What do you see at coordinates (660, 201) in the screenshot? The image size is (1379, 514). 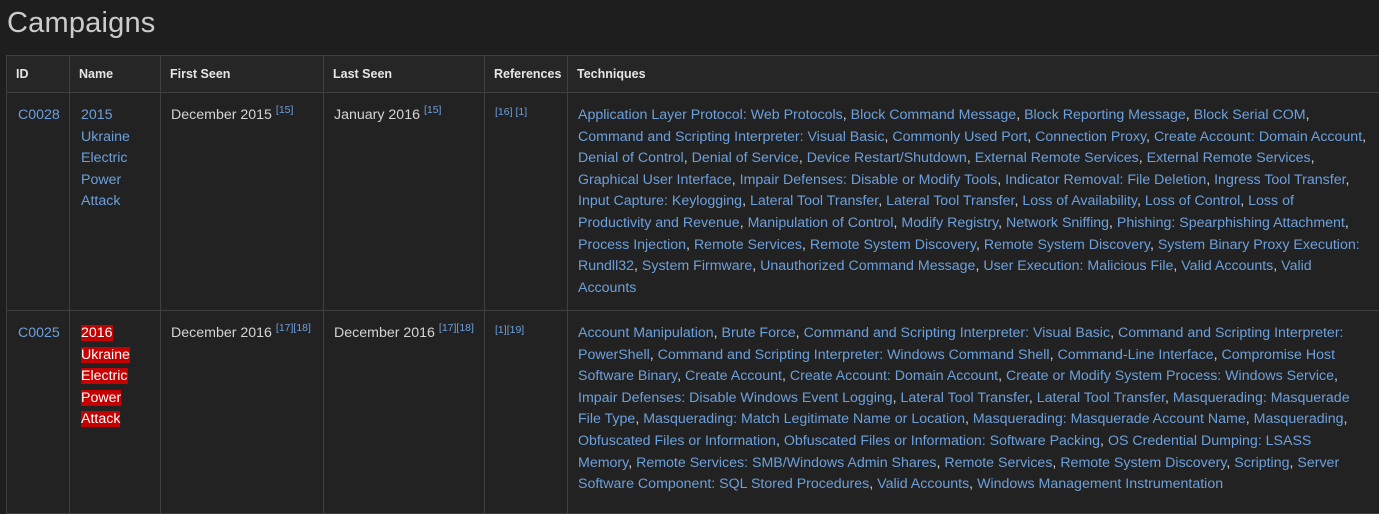 I see `technique-link: Input Capture: Keylogging` at bounding box center [660, 201].